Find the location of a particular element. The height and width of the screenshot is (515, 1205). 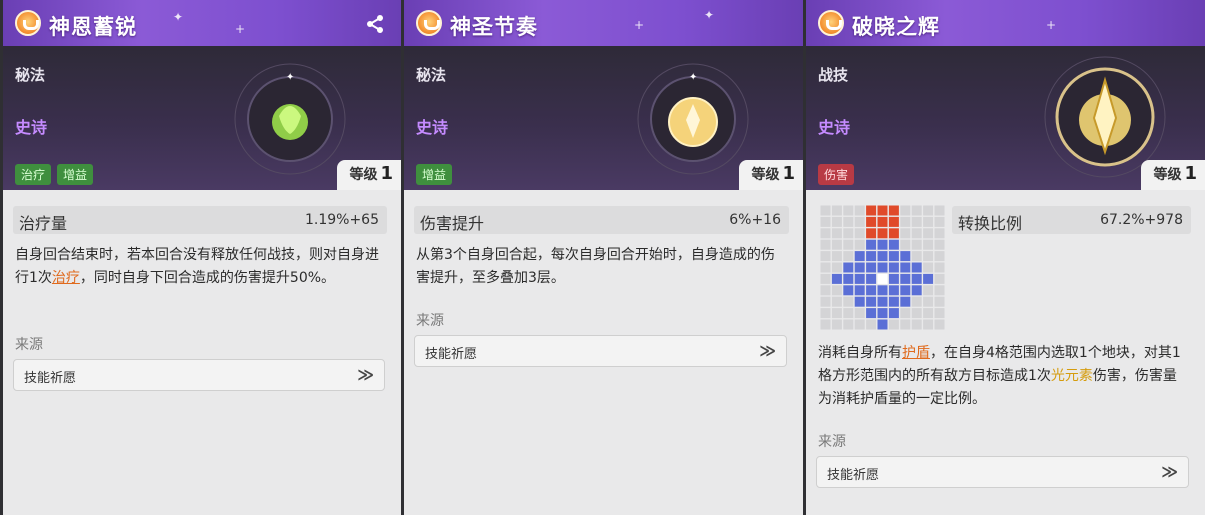

desc-text: ，同时自身下回合造成的伤害提升50%。 is located at coordinates (207, 278).